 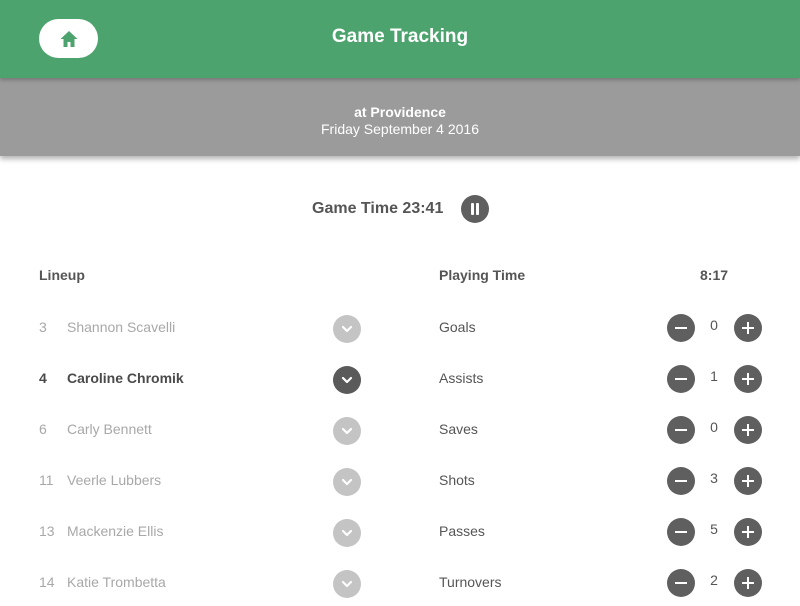 I want to click on stat-label: Saves, so click(x=458, y=429).